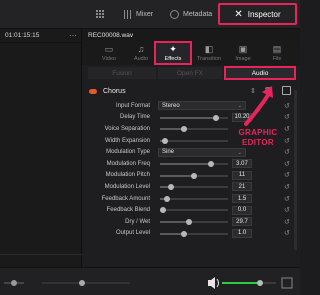 The width and height of the screenshot is (320, 295). What do you see at coordinates (128, 163) in the screenshot?
I see `param-label: Modulation Freq` at bounding box center [128, 163].